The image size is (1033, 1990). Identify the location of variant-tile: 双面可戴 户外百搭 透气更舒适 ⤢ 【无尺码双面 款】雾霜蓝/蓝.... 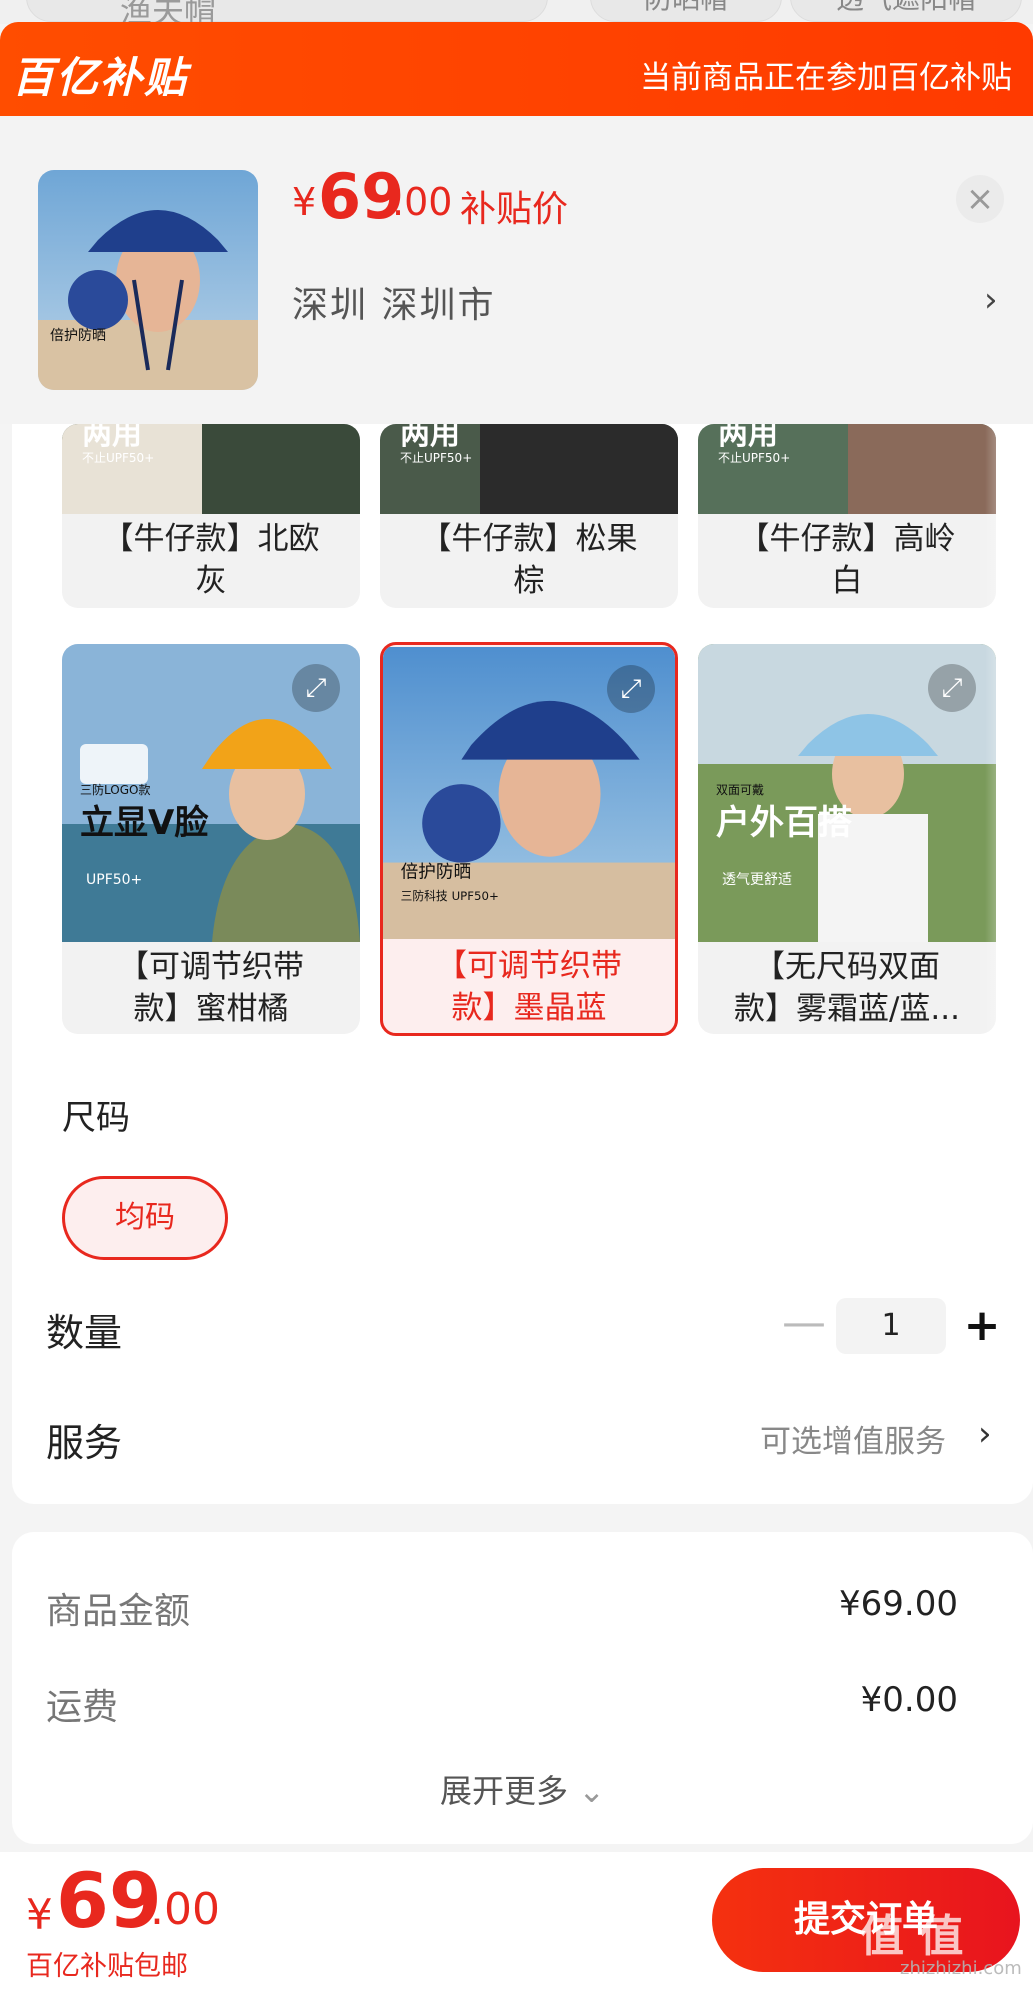
(847, 839).